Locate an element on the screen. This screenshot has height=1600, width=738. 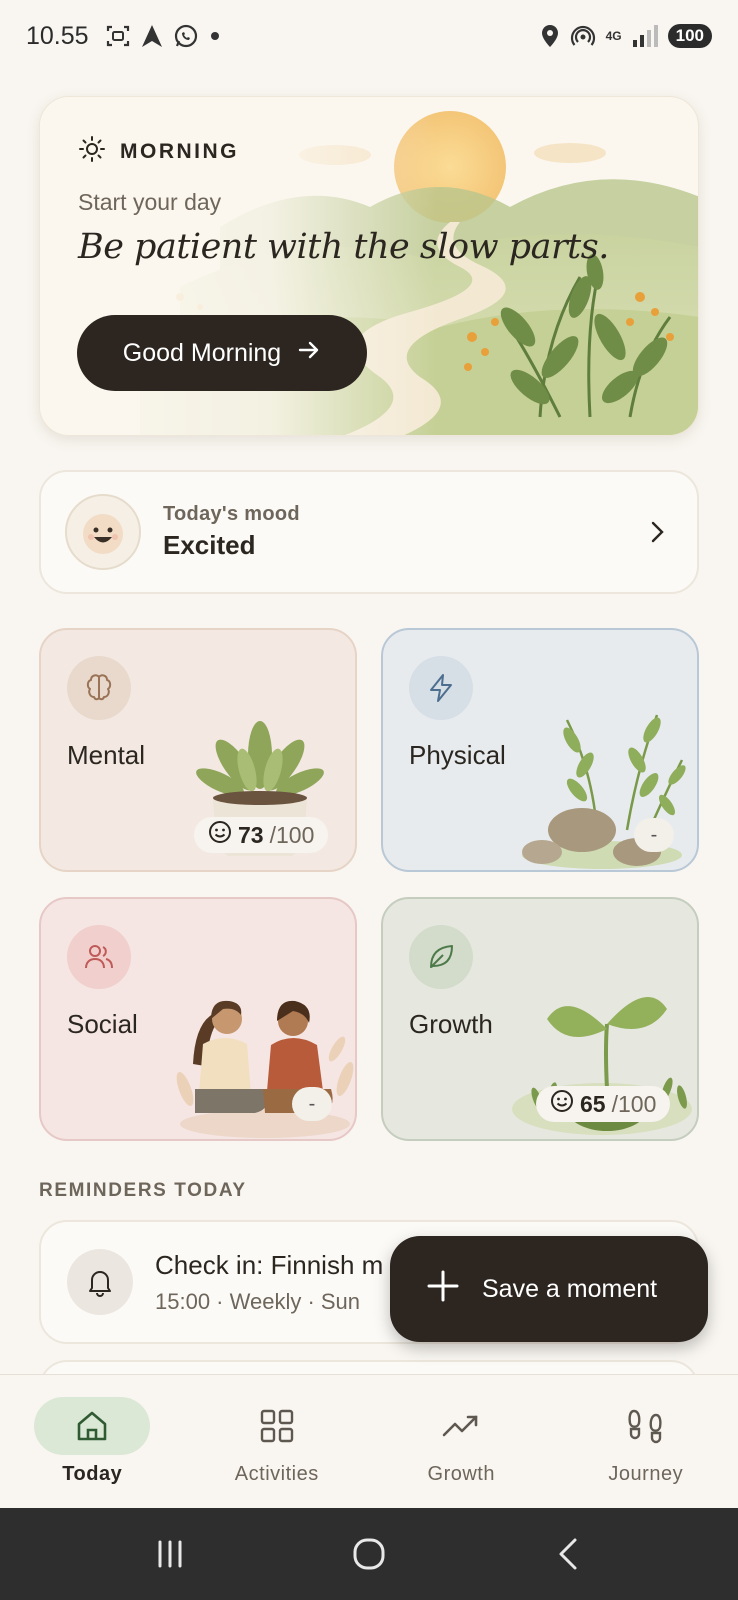
nav-label-today: Today is located at coordinates (92, 1474).